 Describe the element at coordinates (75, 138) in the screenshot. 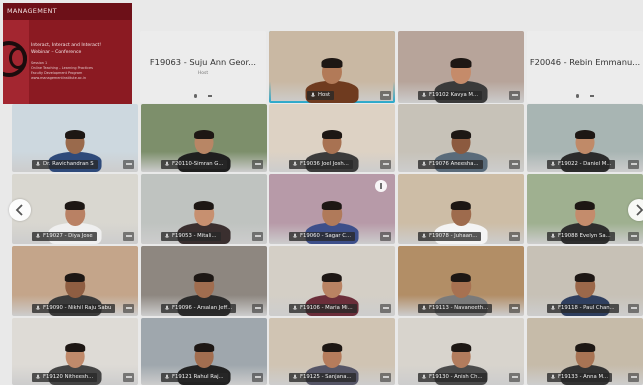

I see `video-tile: Dr. Ravichandran S` at that location.